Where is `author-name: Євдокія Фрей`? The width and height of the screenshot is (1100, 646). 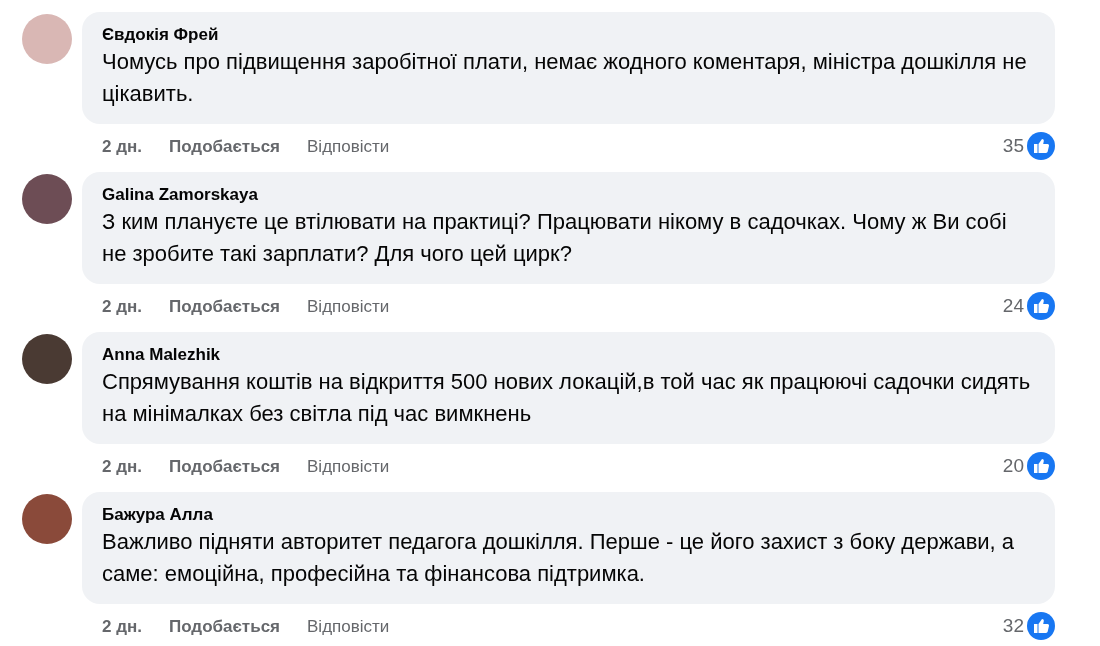
author-name: Євдокія Фрей is located at coordinates (568, 35).